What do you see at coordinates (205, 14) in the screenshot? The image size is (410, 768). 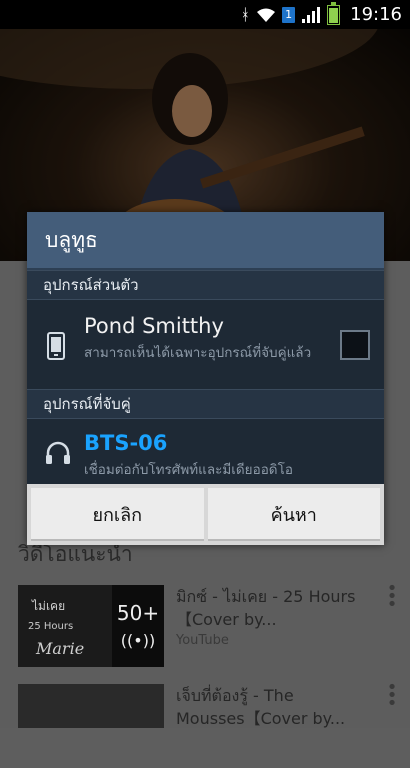 I see `status-bar: ᚼ 1 19:16` at bounding box center [205, 14].